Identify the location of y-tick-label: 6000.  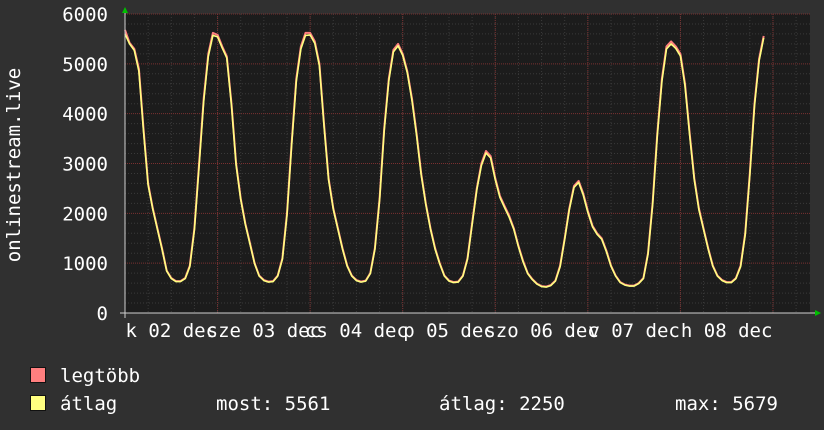
(85, 15).